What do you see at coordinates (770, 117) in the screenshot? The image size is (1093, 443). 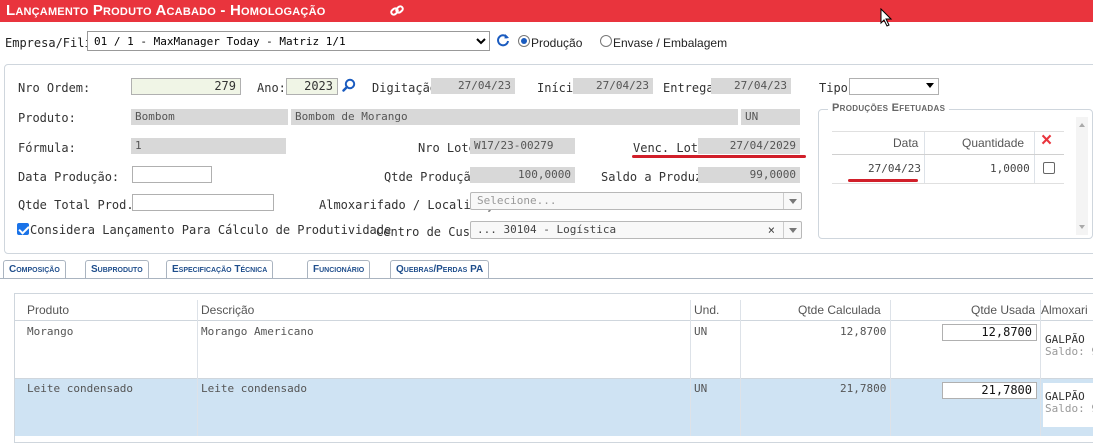 I see `produto-unidade: UN` at bounding box center [770, 117].